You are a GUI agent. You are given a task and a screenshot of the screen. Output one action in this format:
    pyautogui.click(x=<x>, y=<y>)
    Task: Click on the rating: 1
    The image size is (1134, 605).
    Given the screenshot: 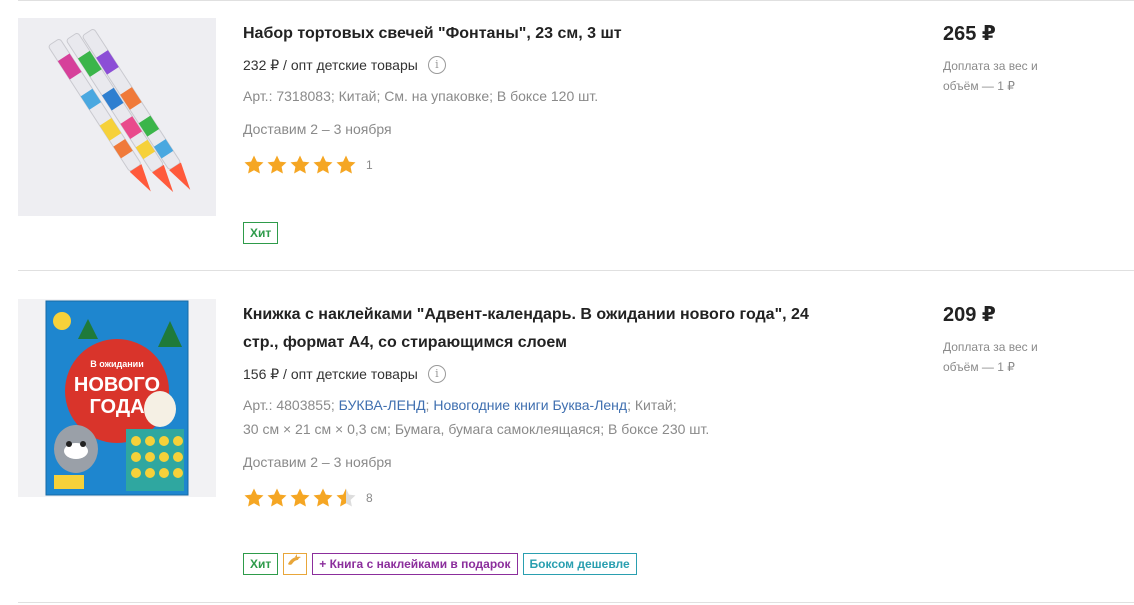 What is the action you would take?
    pyautogui.click(x=543, y=165)
    